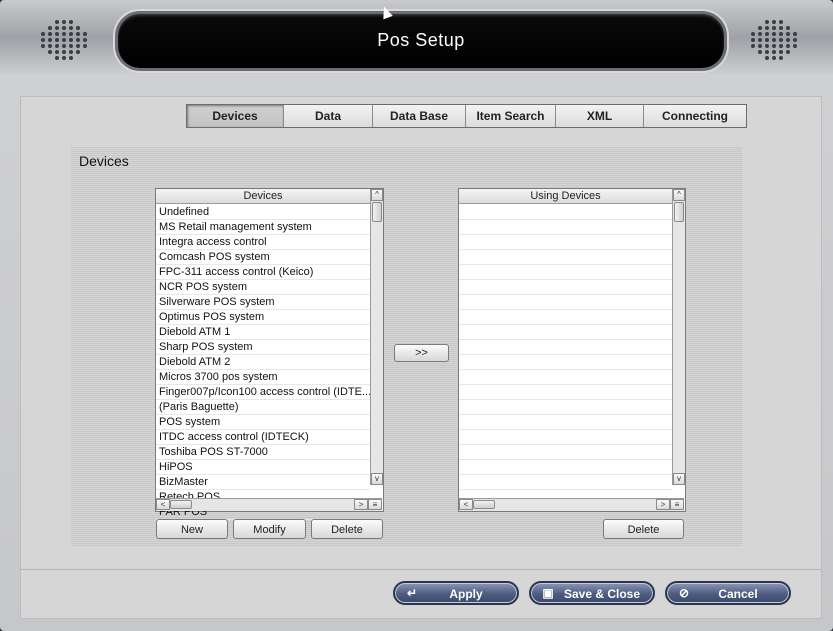 This screenshot has height=631, width=833. I want to click on device-list-item: NCR POS system, so click(263, 287).